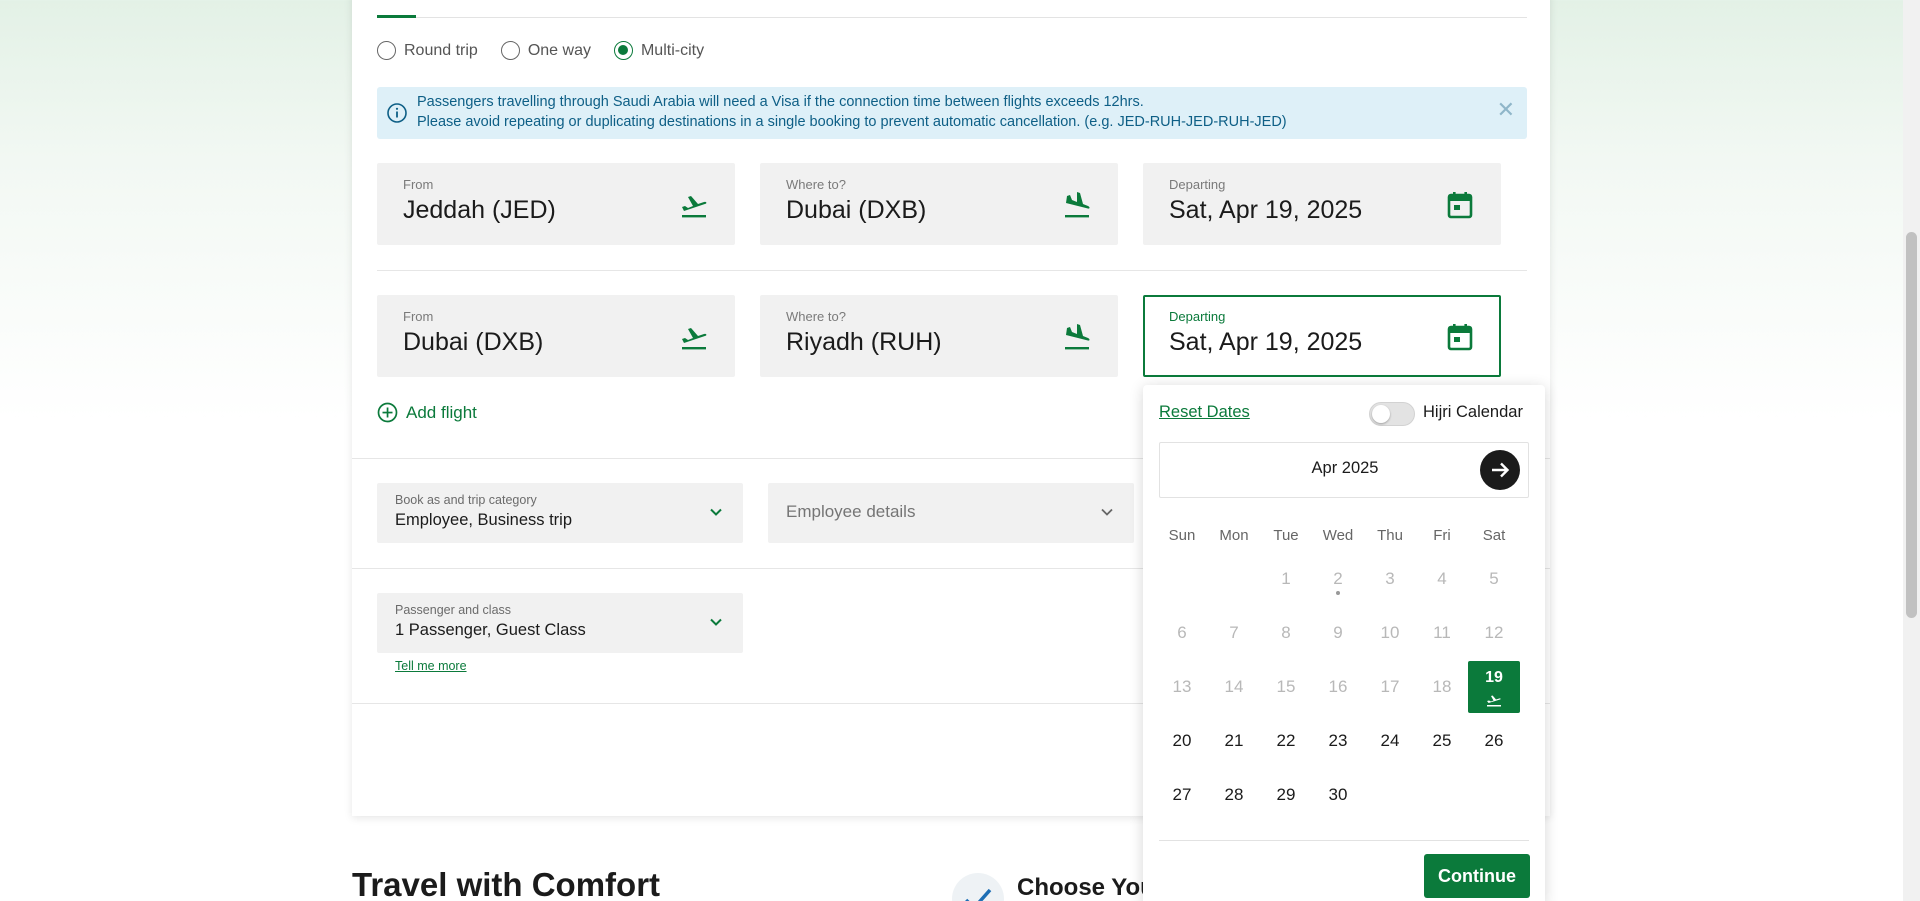 The width and height of the screenshot is (1920, 901). Describe the element at coordinates (1338, 741) in the screenshot. I see `calendar-day: 23` at that location.